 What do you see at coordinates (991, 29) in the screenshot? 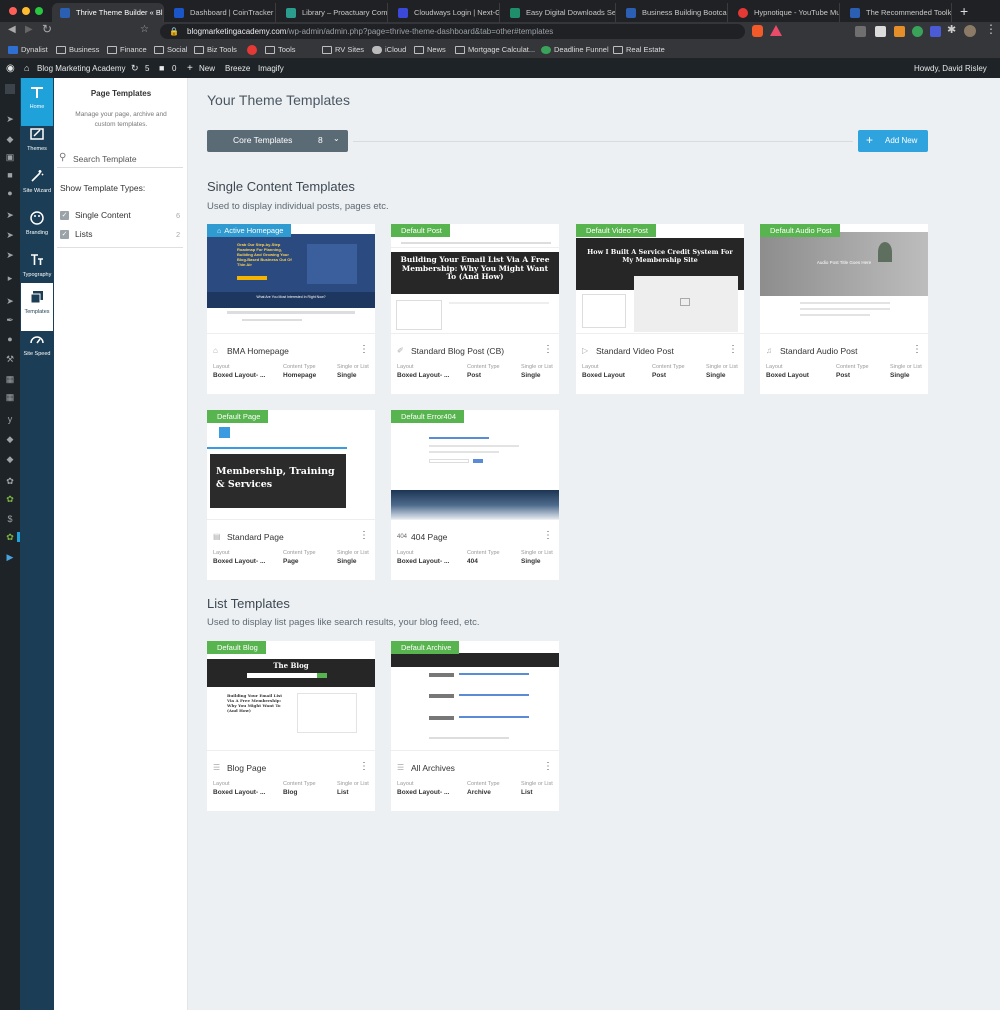
I see `menu-icon: ⋮` at bounding box center [991, 29].